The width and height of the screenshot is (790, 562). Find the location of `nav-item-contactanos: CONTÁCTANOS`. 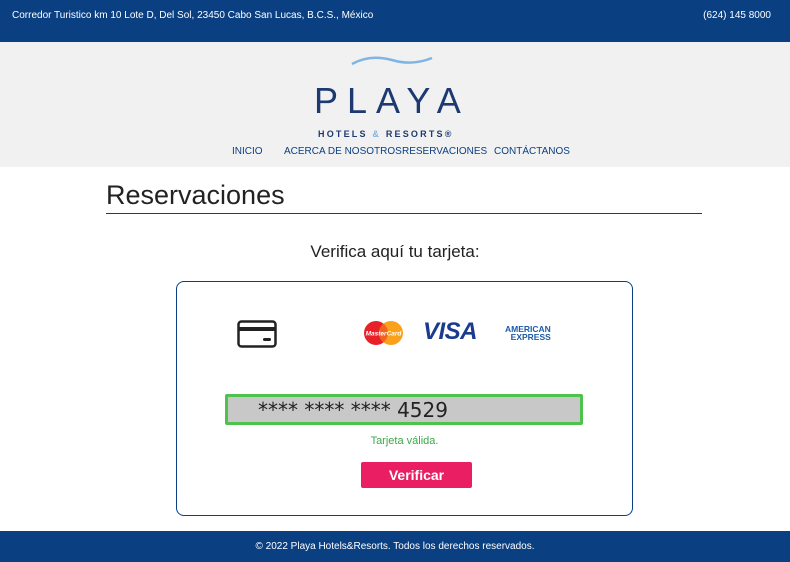

nav-item-contactanos: CONTÁCTANOS is located at coordinates (532, 151).